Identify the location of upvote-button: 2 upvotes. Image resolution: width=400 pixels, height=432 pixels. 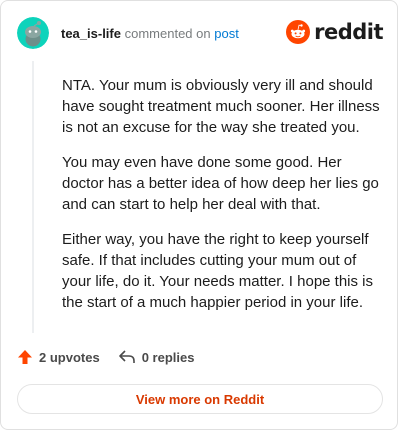
(58, 357).